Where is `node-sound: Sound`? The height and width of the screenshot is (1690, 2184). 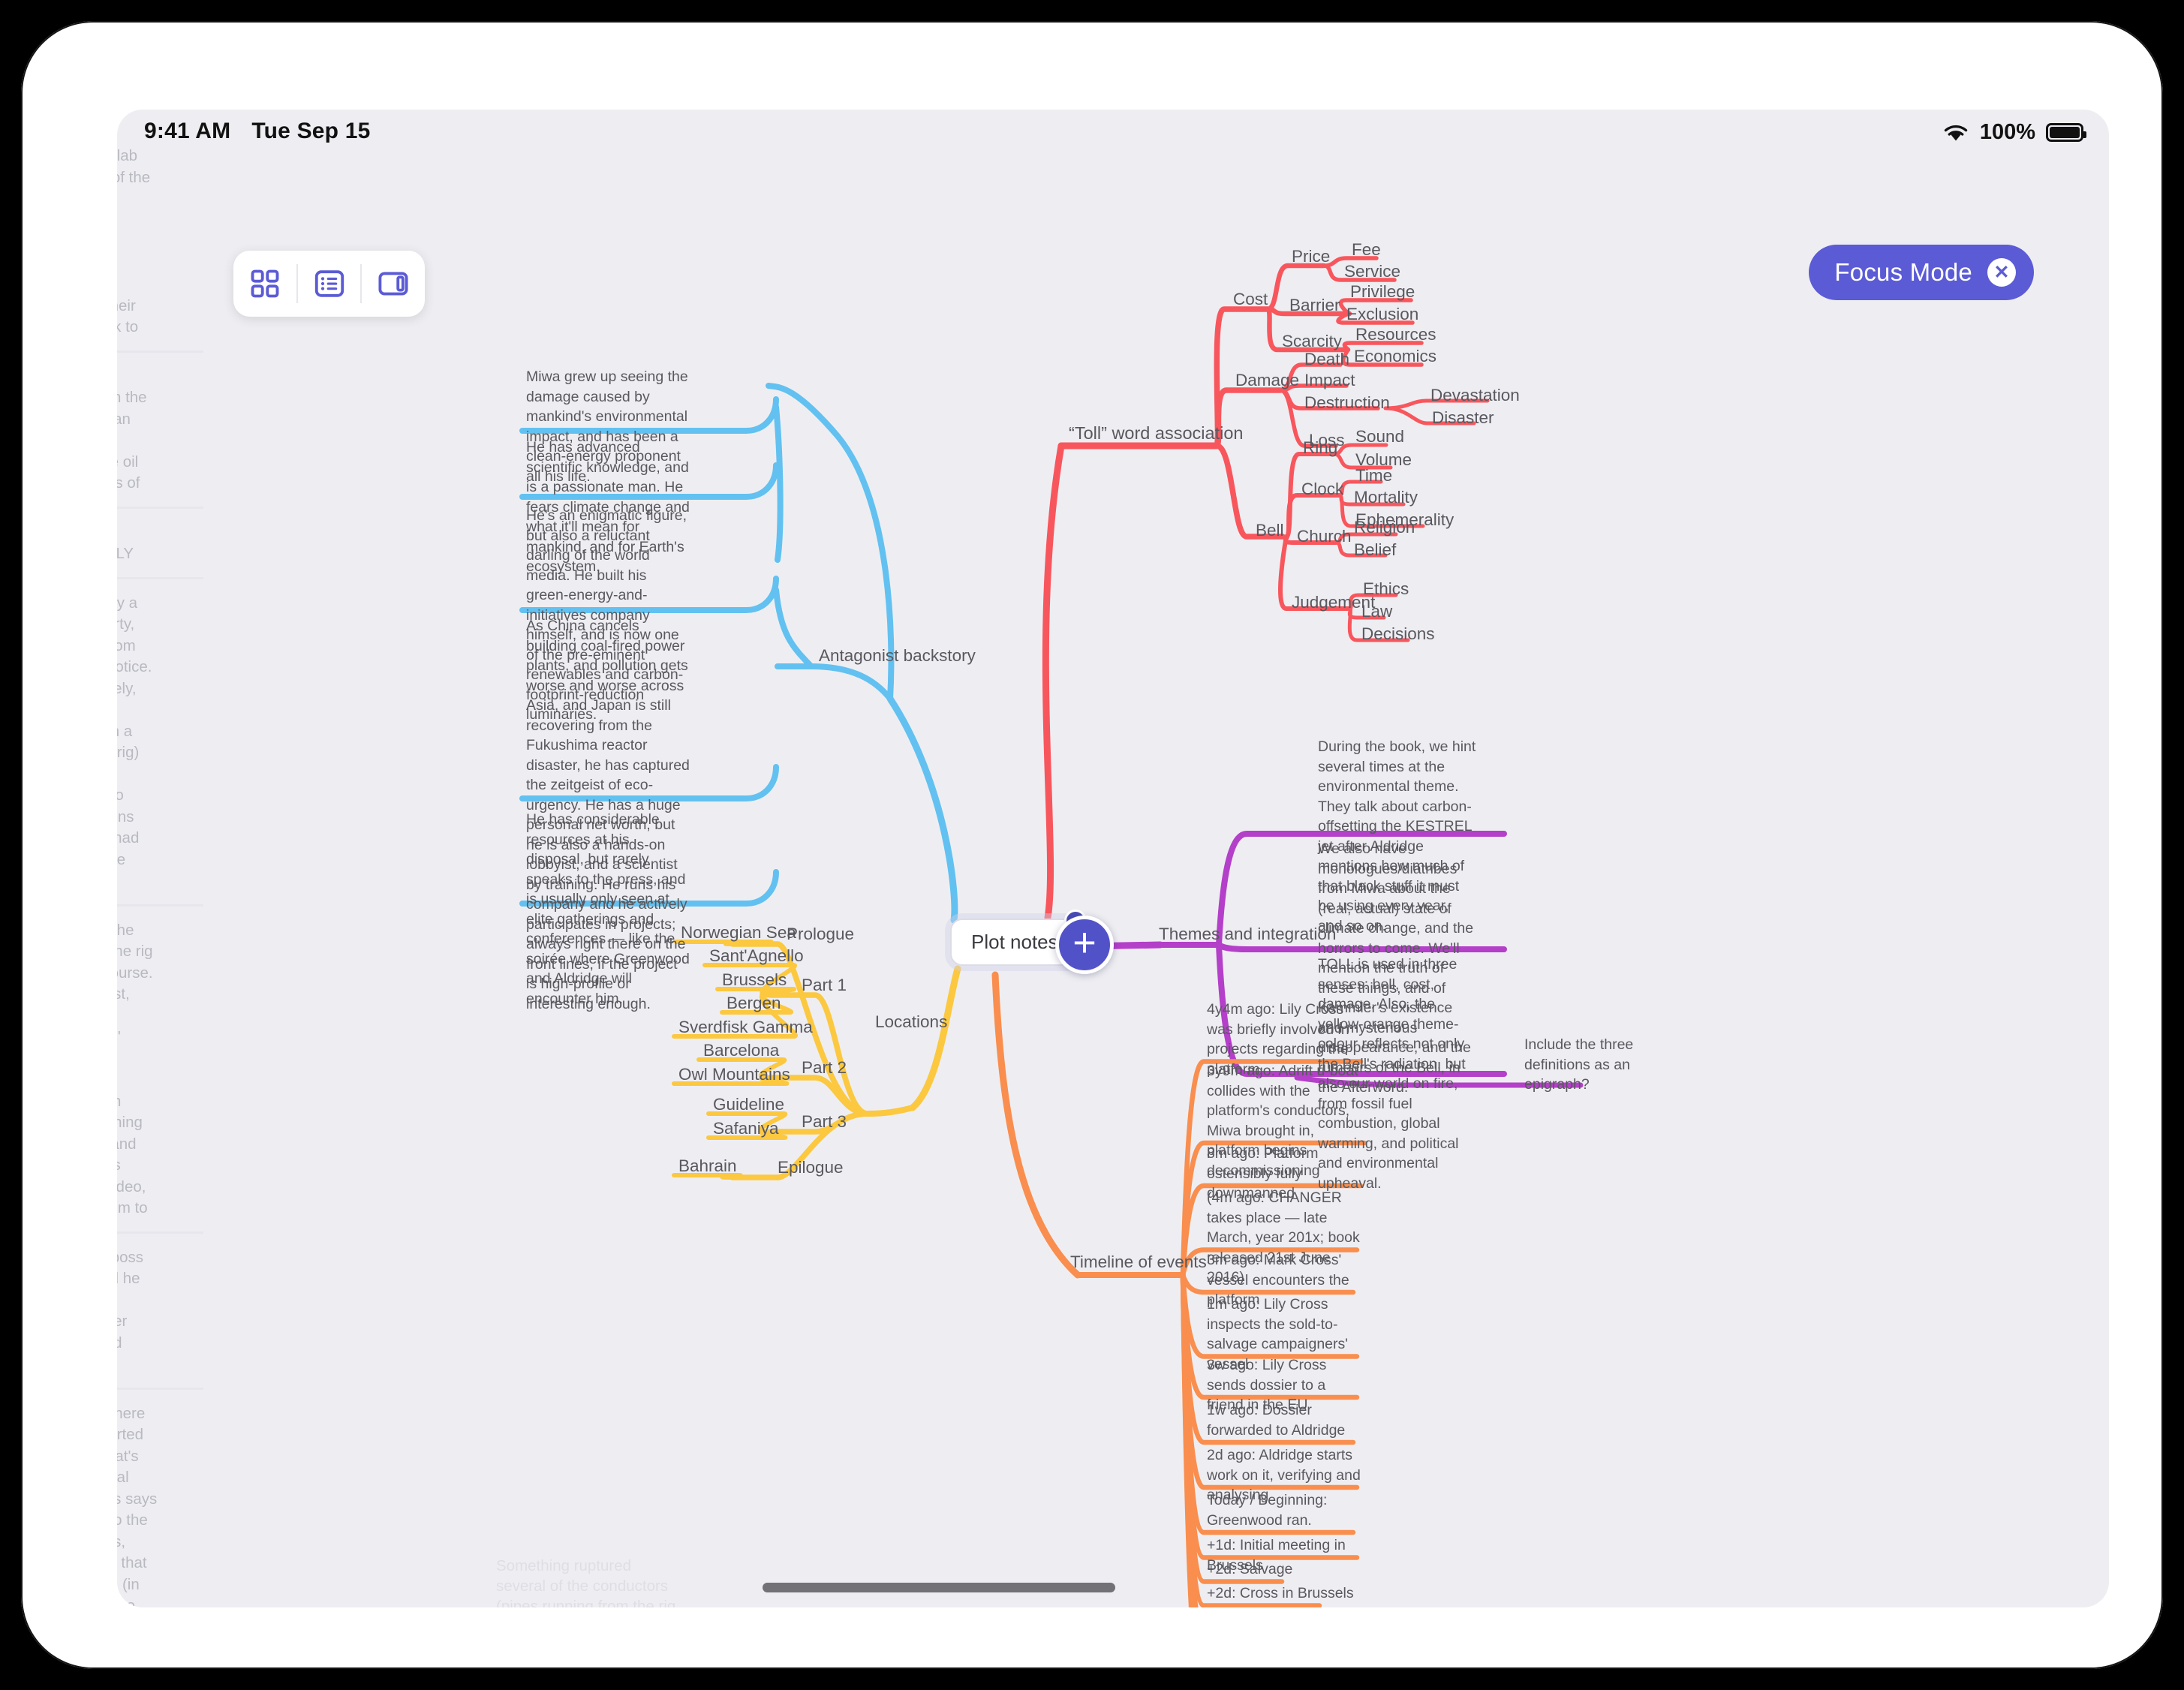
node-sound: Sound is located at coordinates (1379, 437).